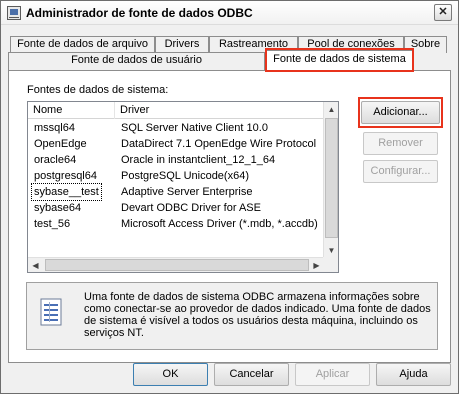 This screenshot has height=394, width=459. What do you see at coordinates (65, 176) in the screenshot?
I see `dsn-name: postgresql64` at bounding box center [65, 176].